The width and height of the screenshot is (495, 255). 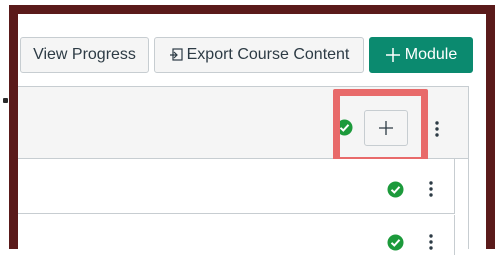 I want to click on export-course-content-button: Export Course Content, so click(x=259, y=55).